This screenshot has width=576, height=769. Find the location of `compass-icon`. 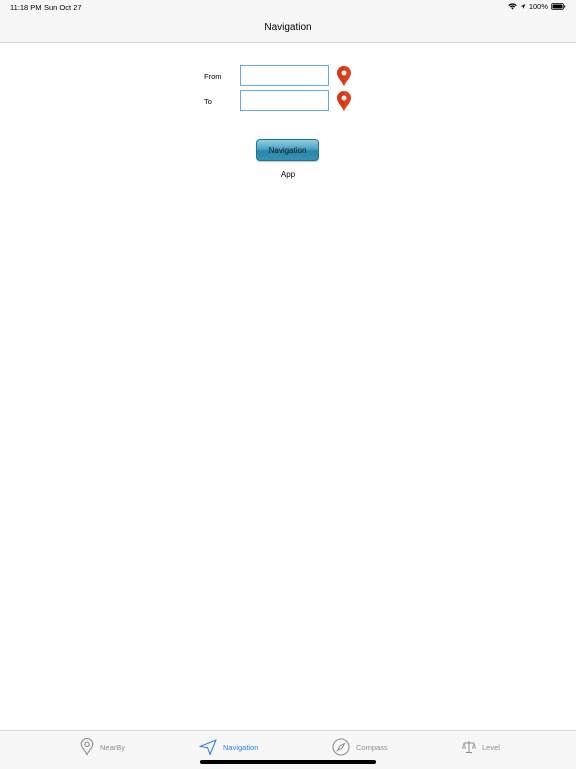

compass-icon is located at coordinates (341, 747).